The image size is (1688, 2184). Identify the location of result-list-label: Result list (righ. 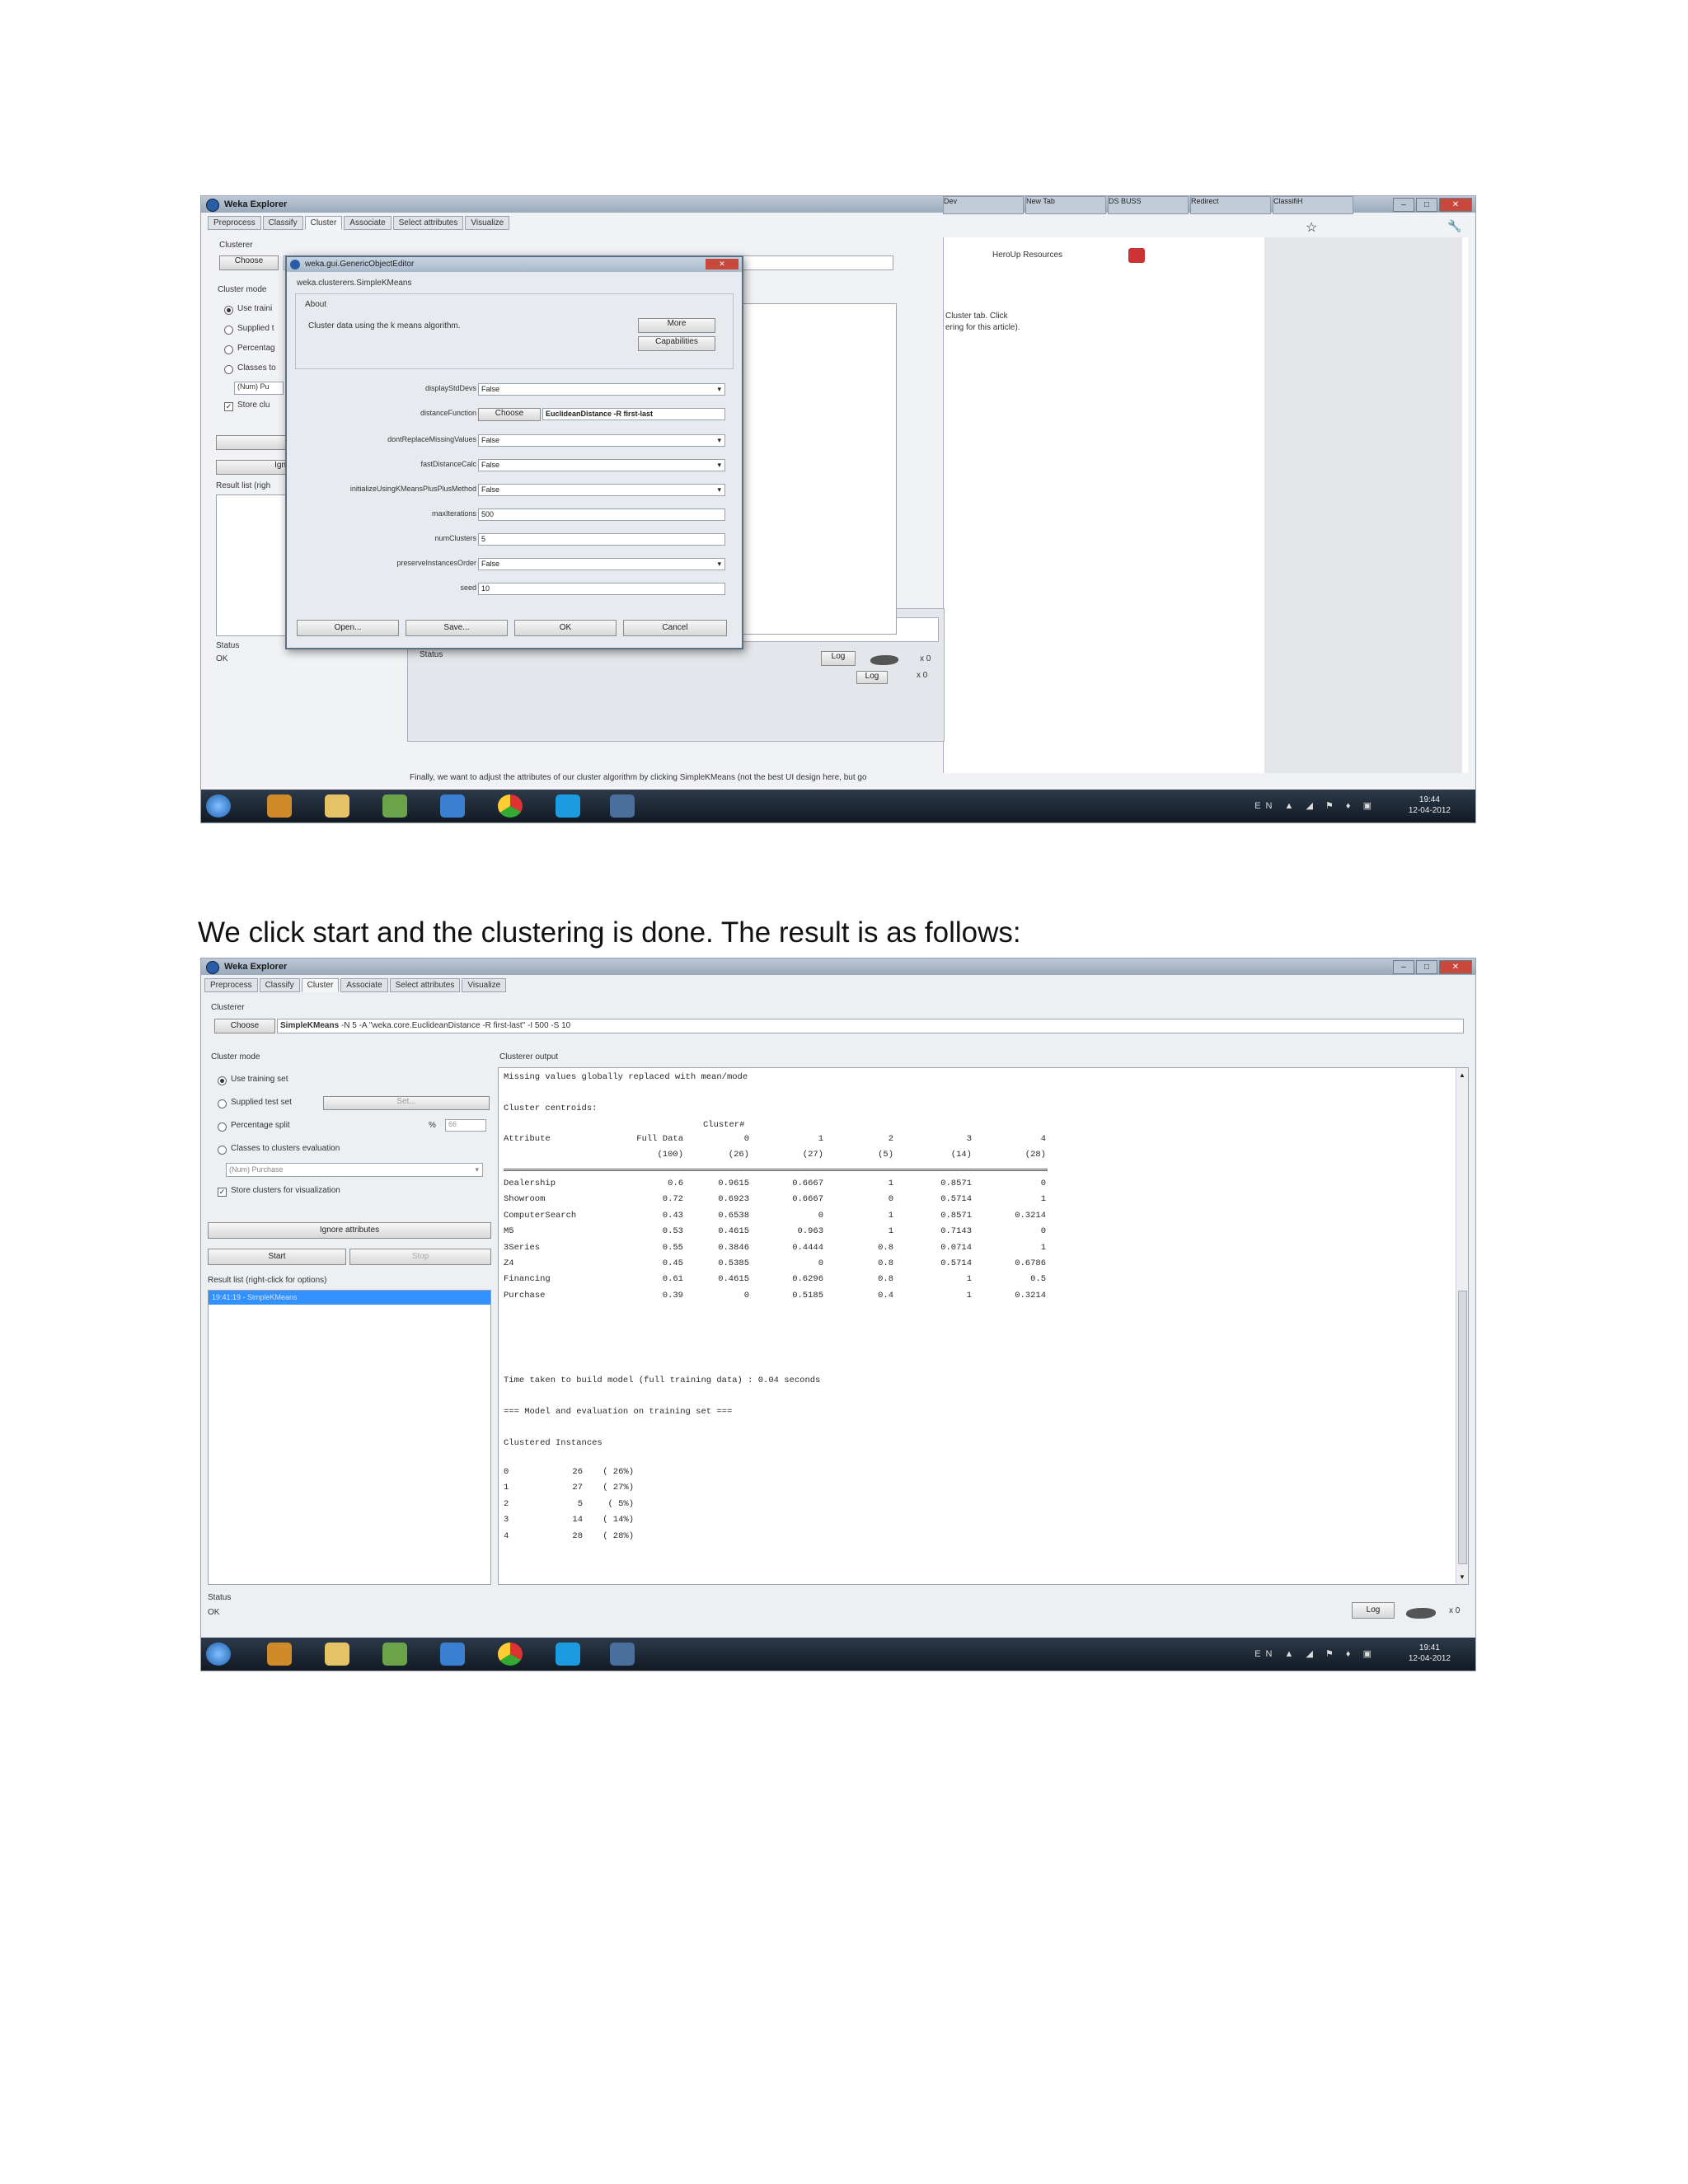
(244, 485).